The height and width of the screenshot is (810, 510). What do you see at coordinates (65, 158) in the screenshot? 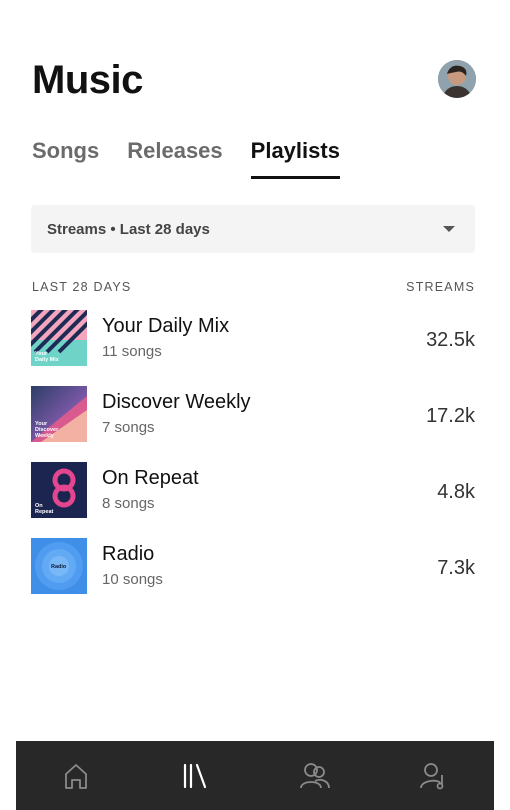
I see `tab-songs: Songs` at bounding box center [65, 158].